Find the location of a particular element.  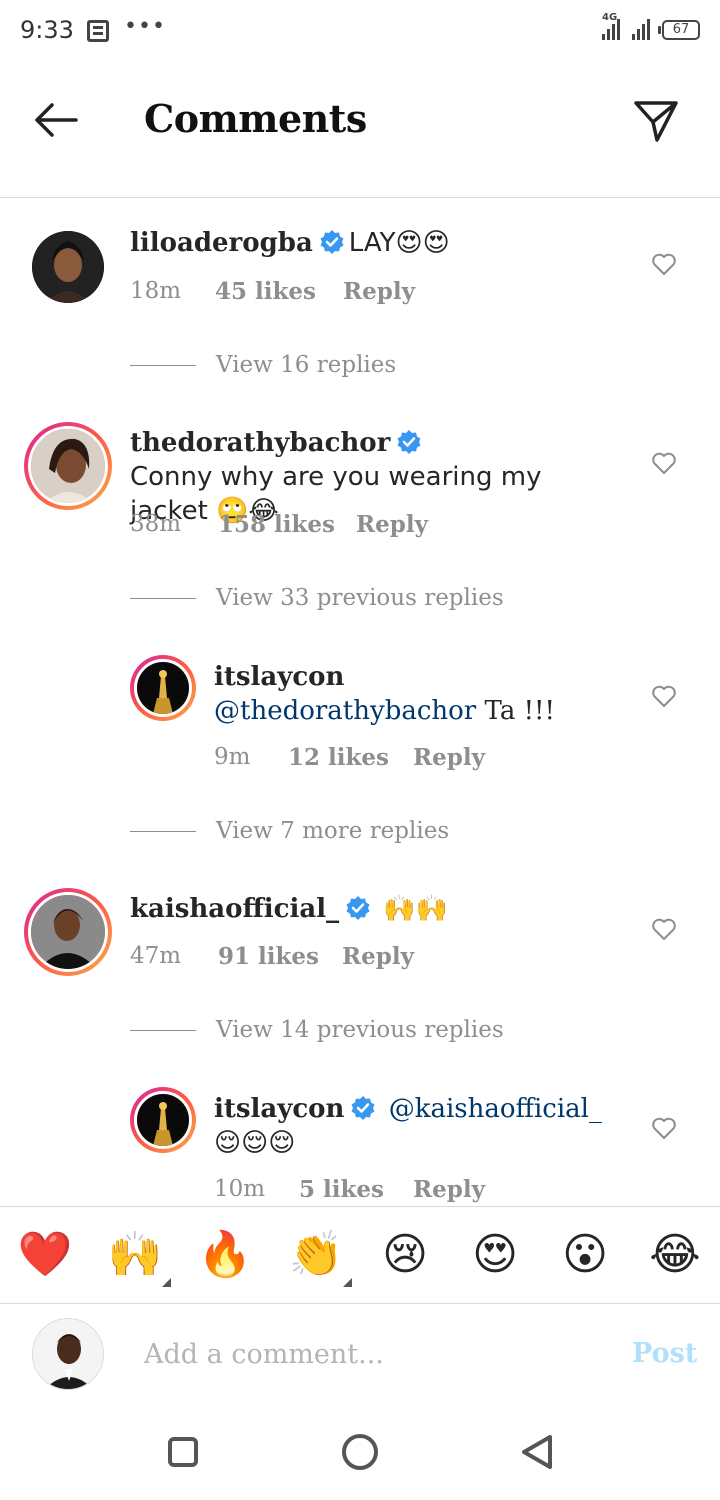

comment-username: kaishaofficial_ is located at coordinates (234, 909).